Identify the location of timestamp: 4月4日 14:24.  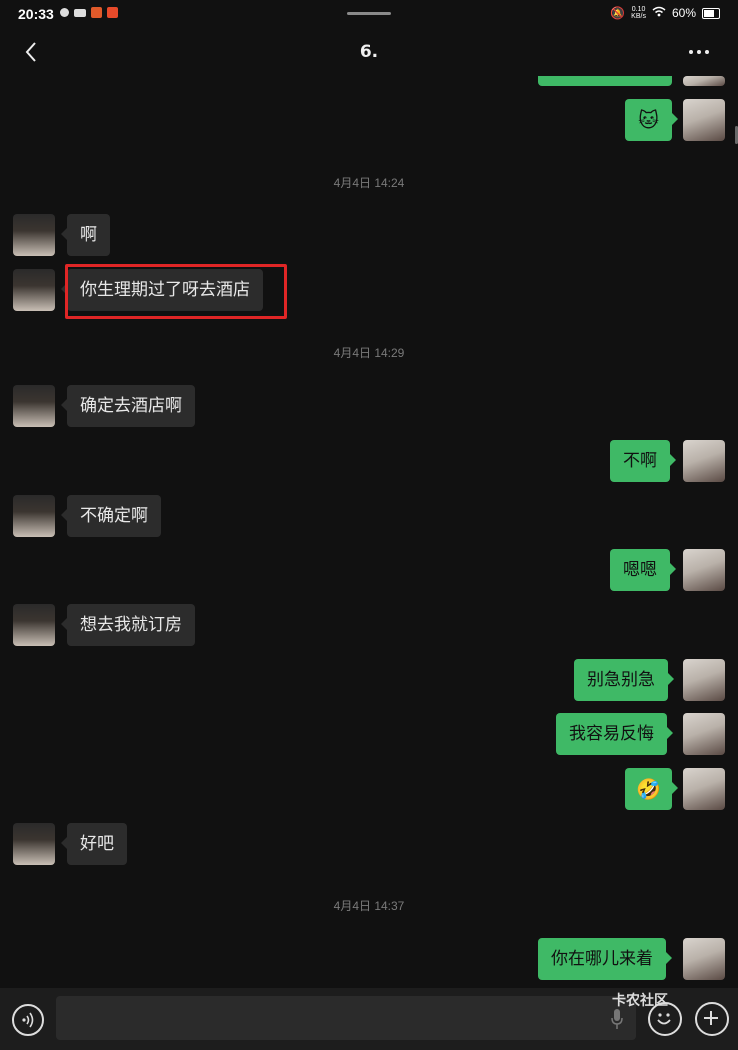
(369, 183).